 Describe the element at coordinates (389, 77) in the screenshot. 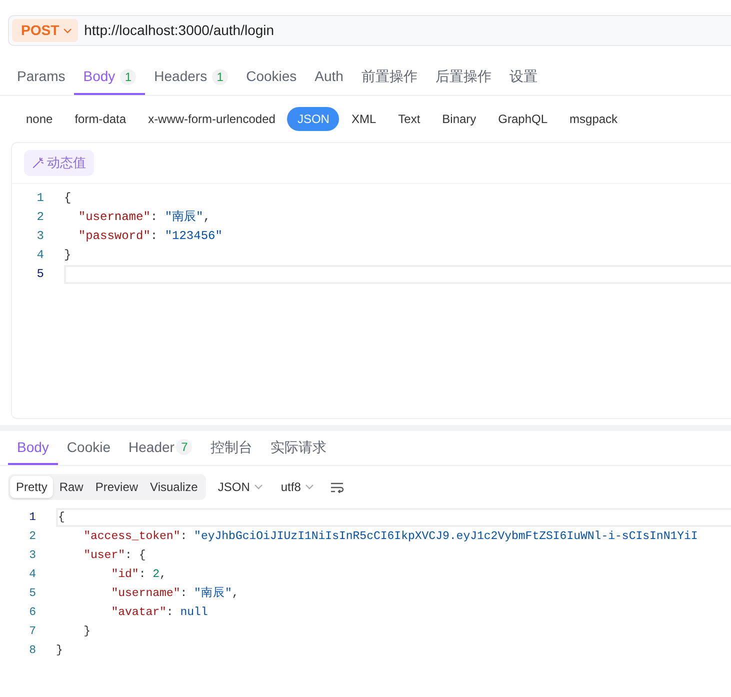

I see `tab: 前置操作` at that location.